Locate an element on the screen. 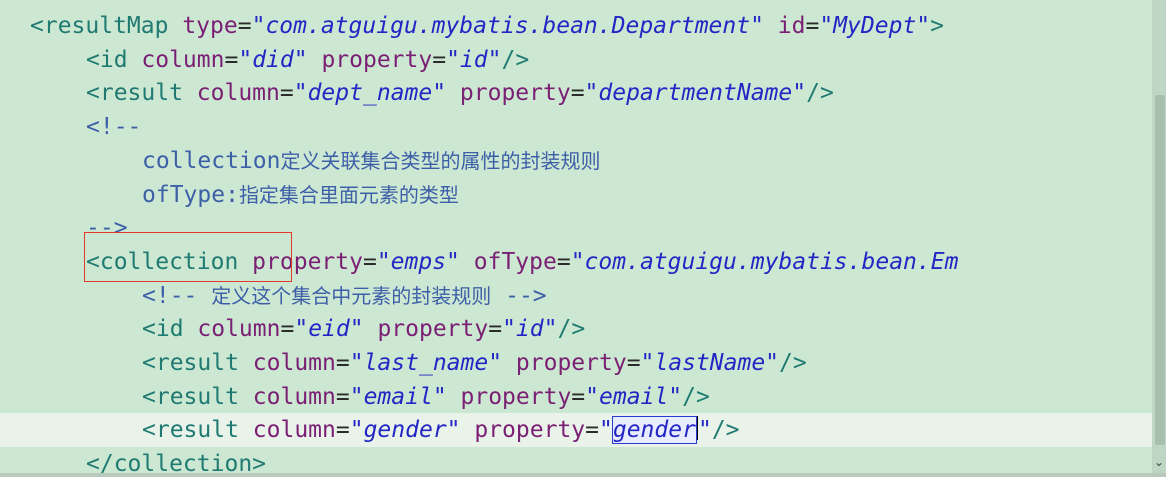  collection-tag-highlight is located at coordinates (188, 257).